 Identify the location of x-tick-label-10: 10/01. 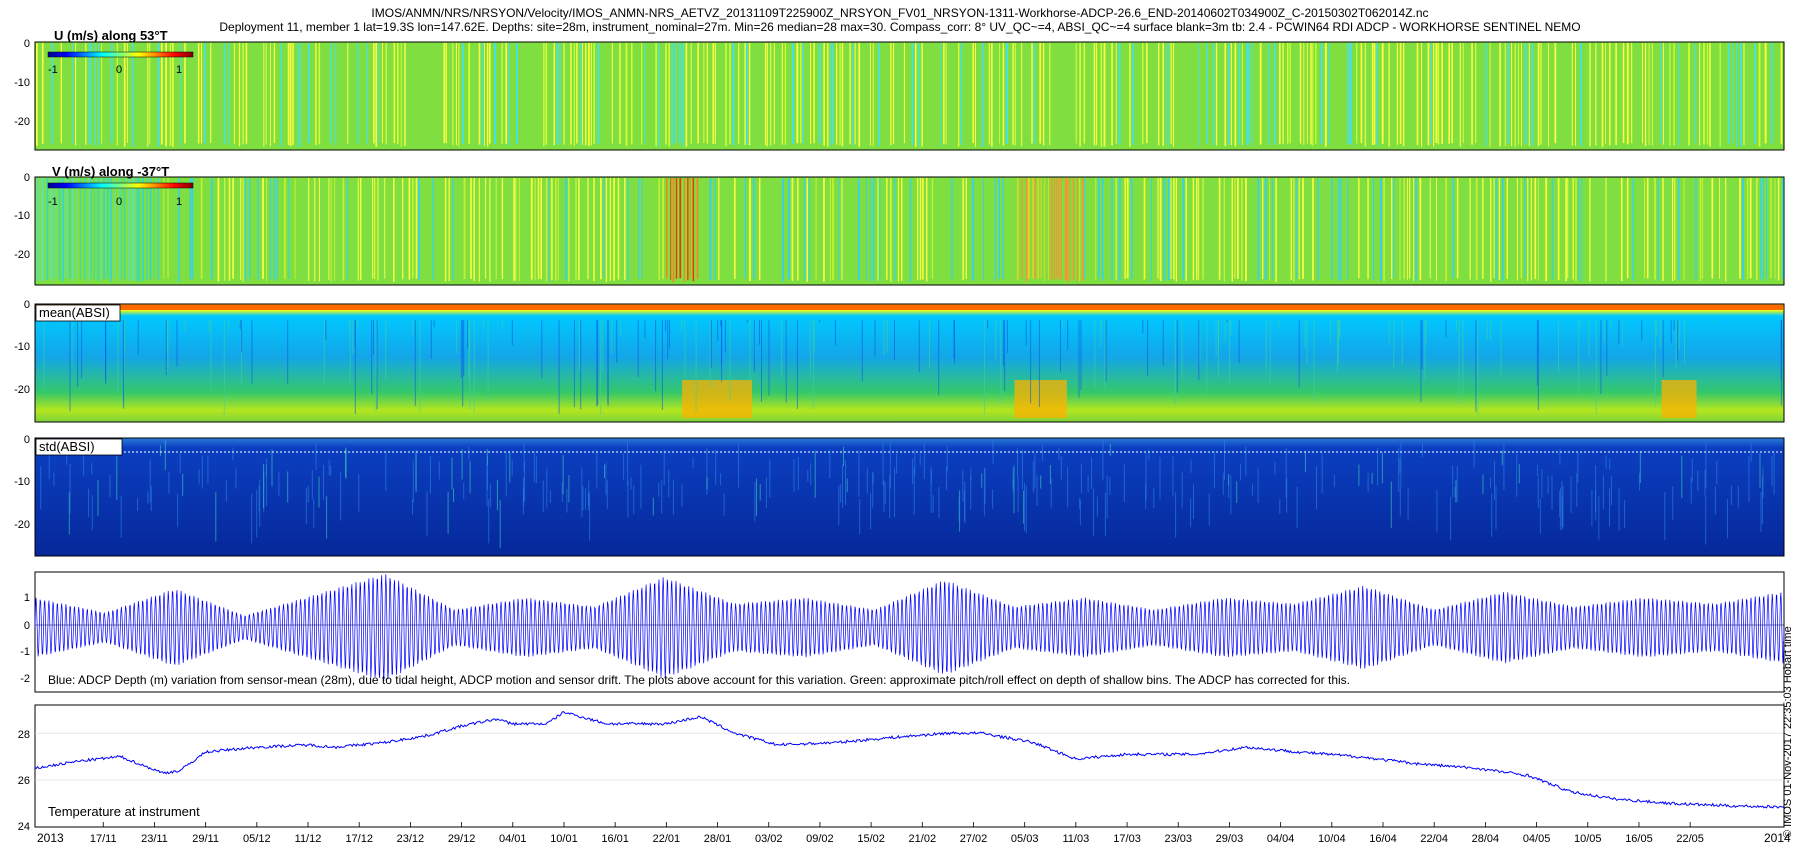
(564, 839).